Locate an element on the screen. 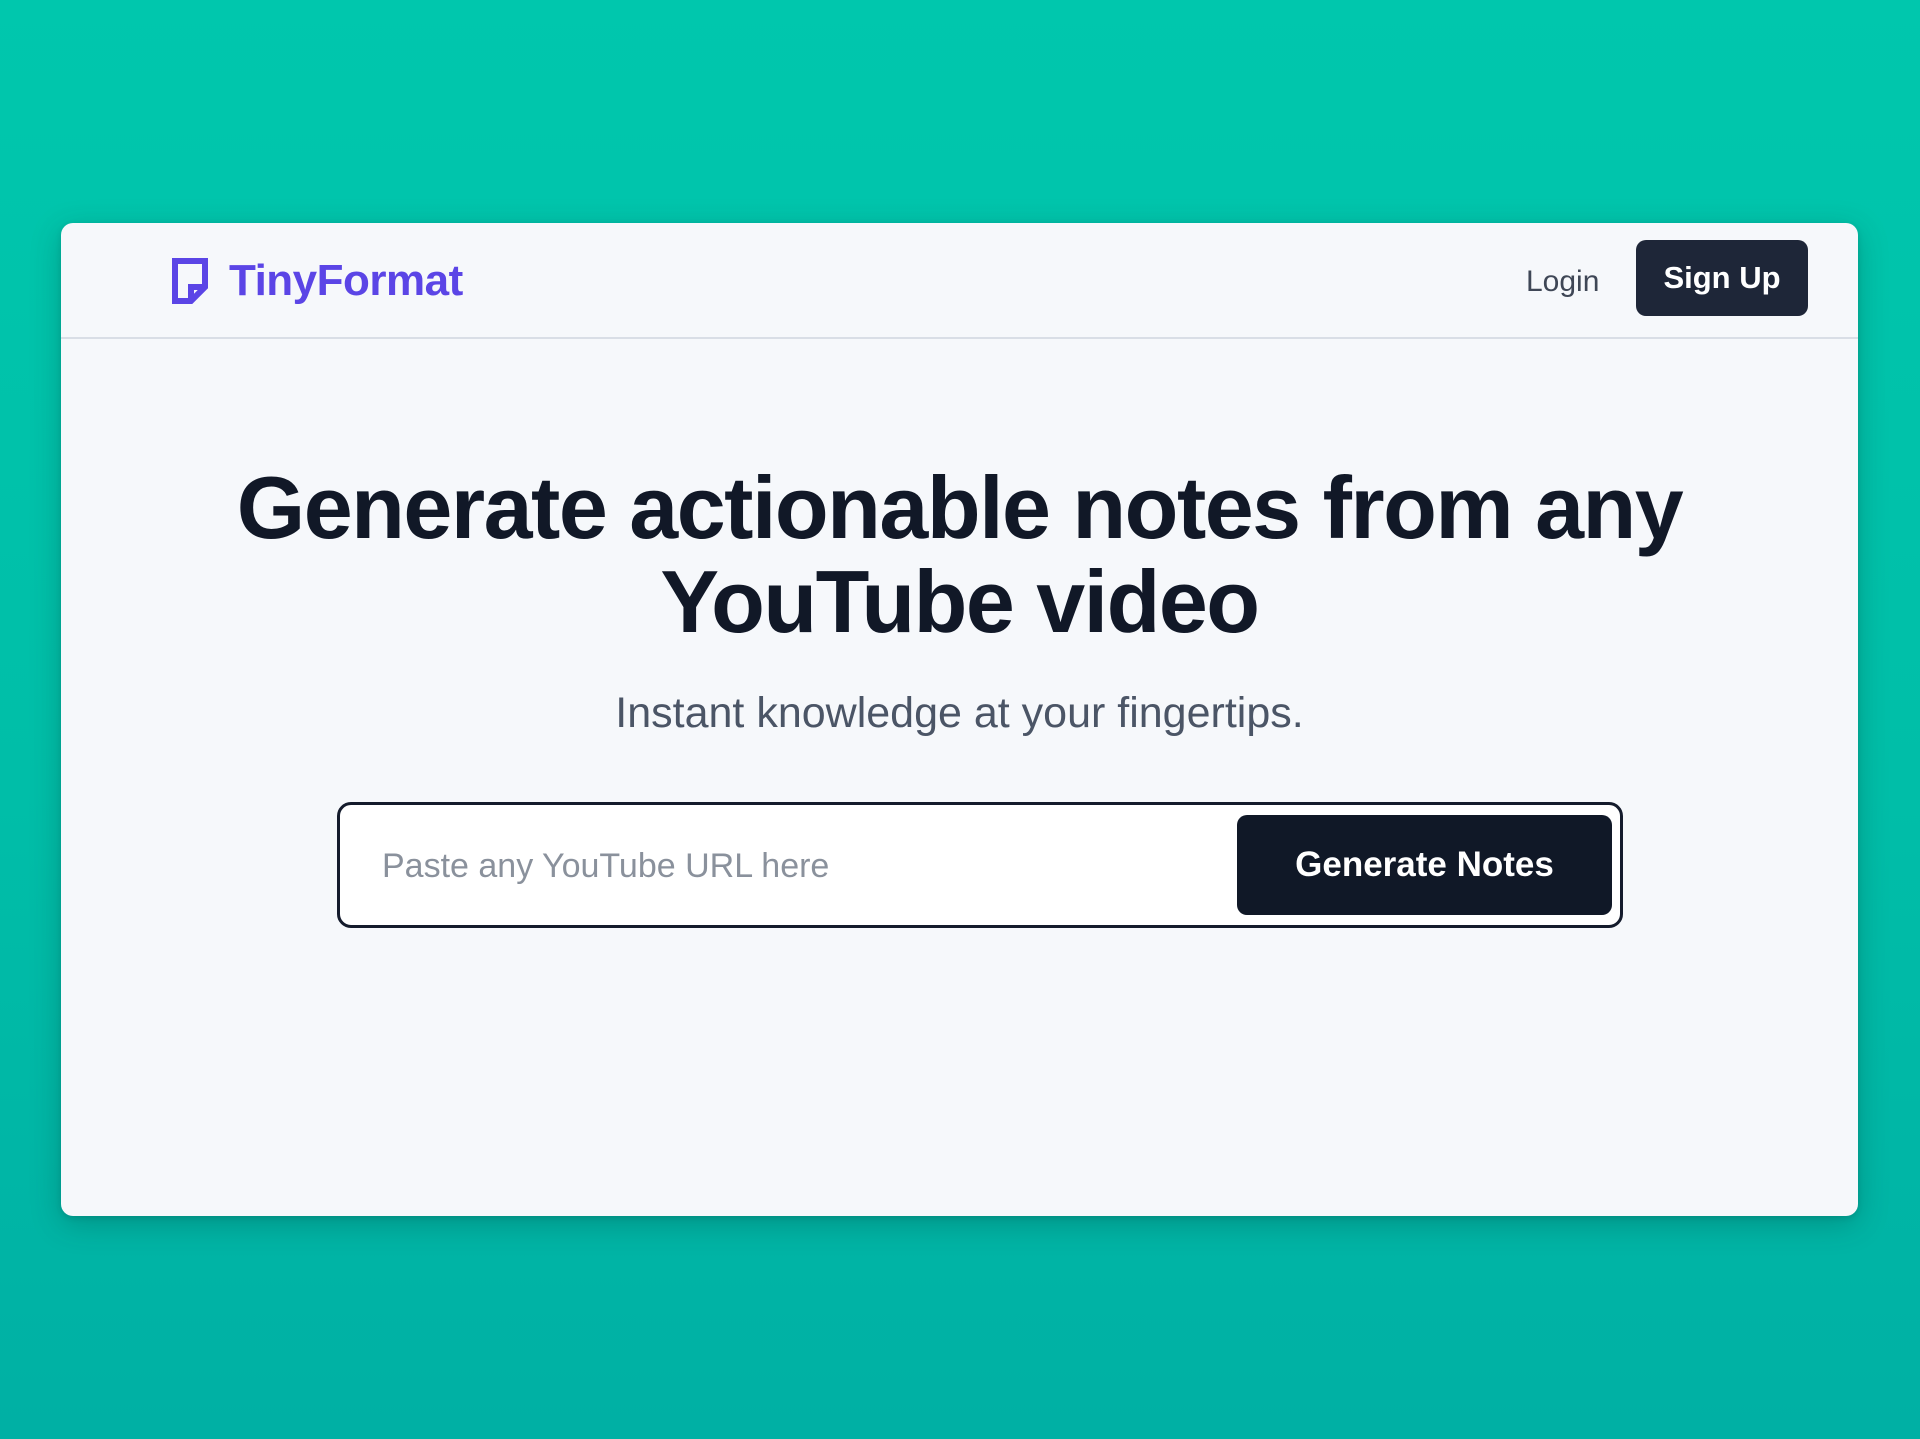 The image size is (1920, 1439). generate-notes-button: Generate Notes is located at coordinates (1424, 865).